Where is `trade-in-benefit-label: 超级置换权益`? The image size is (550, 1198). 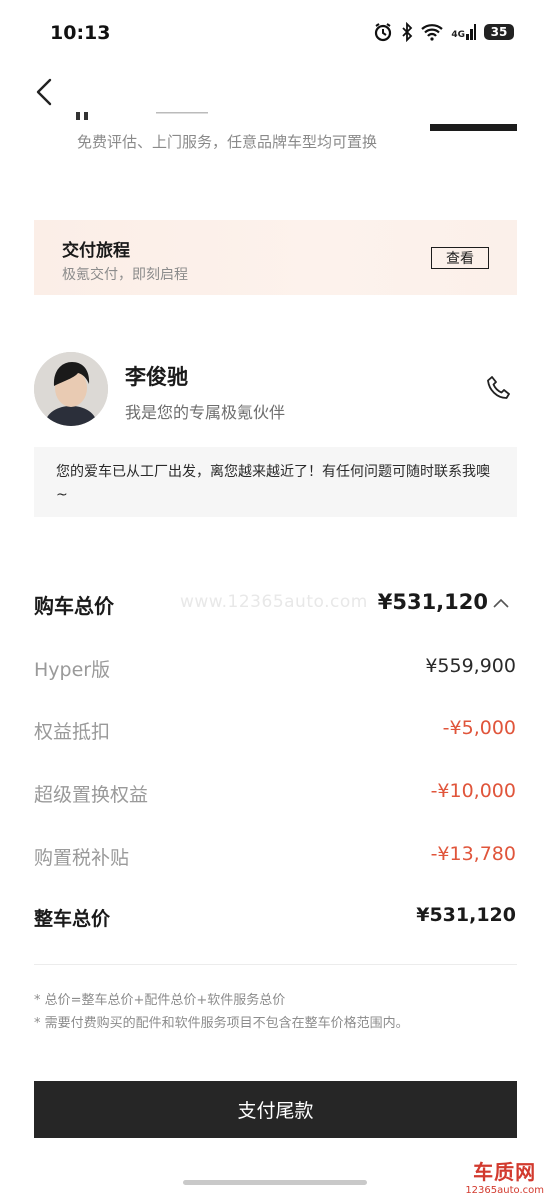
trade-in-benefit-label: 超级置换权益 is located at coordinates (91, 795).